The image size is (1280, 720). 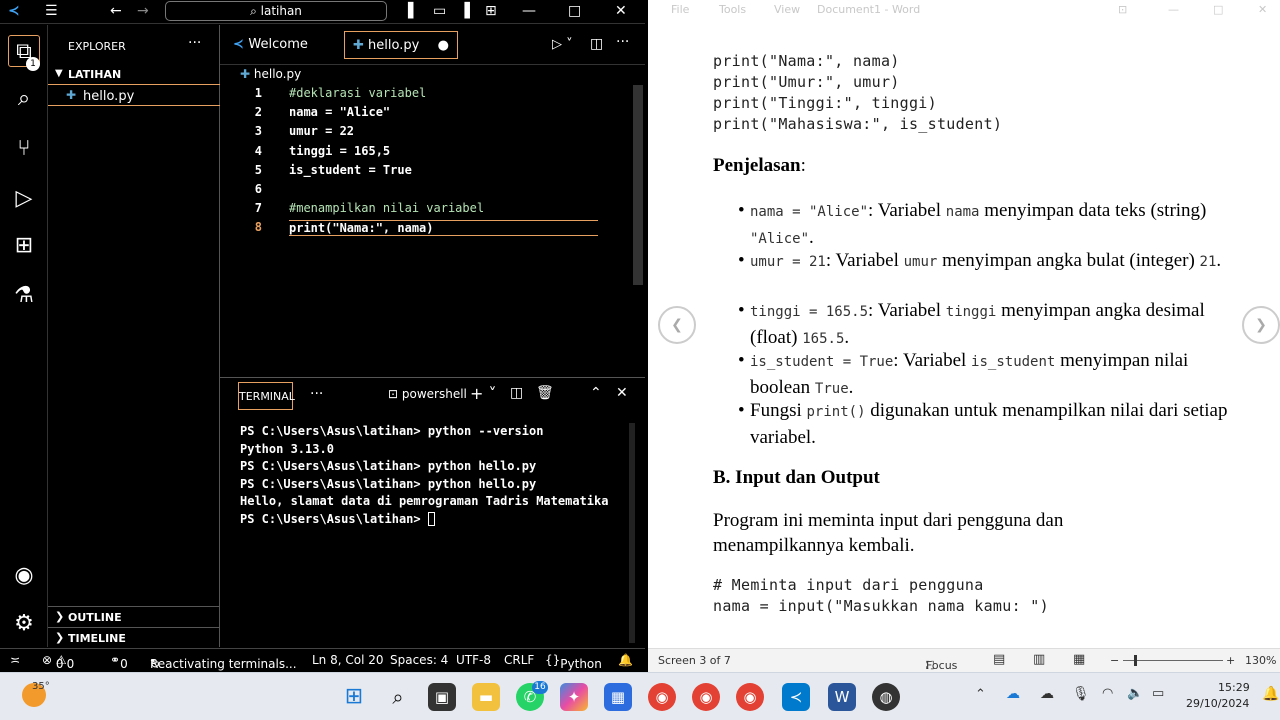 I want to click on back-arrow-icon: ←, so click(x=116, y=11).